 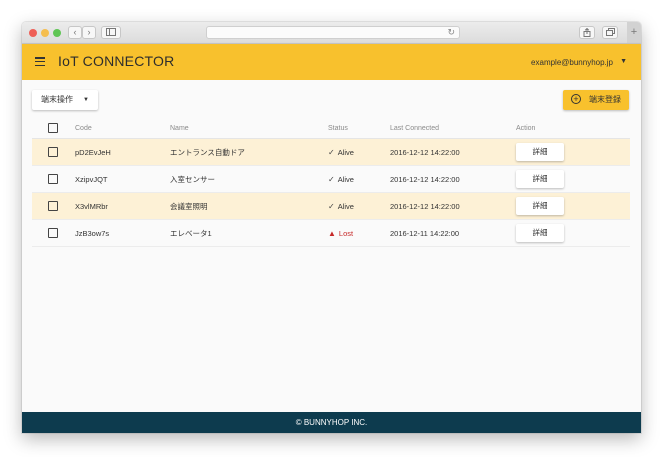 What do you see at coordinates (451, 32) in the screenshot?
I see `reload-icon: ↻` at bounding box center [451, 32].